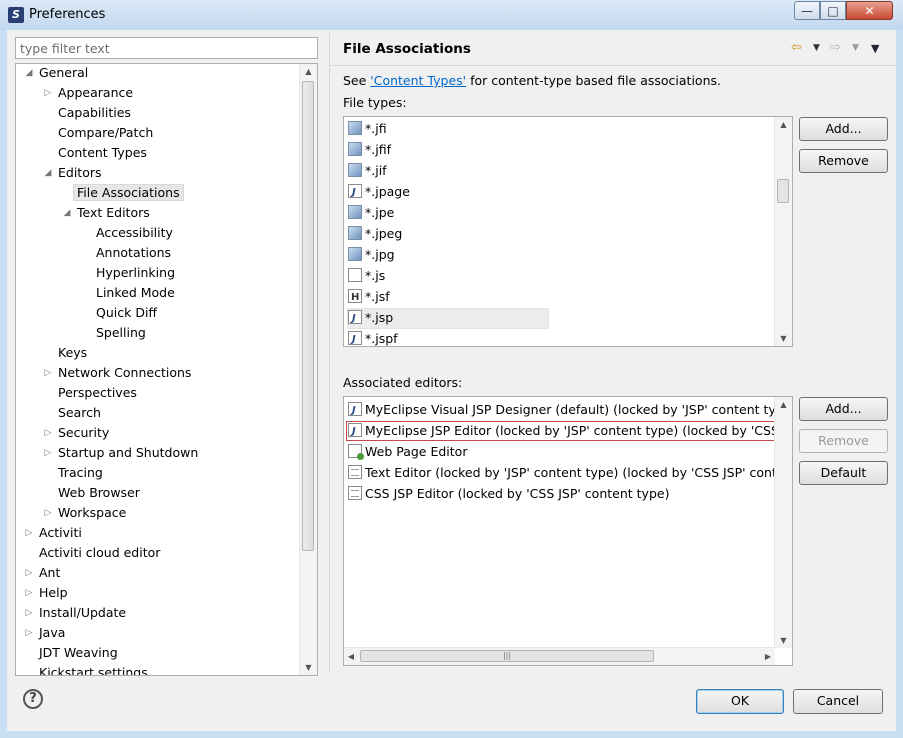 The height and width of the screenshot is (738, 903). What do you see at coordinates (43, 573) in the screenshot?
I see `tree-item: ▷ Ant` at bounding box center [43, 573].